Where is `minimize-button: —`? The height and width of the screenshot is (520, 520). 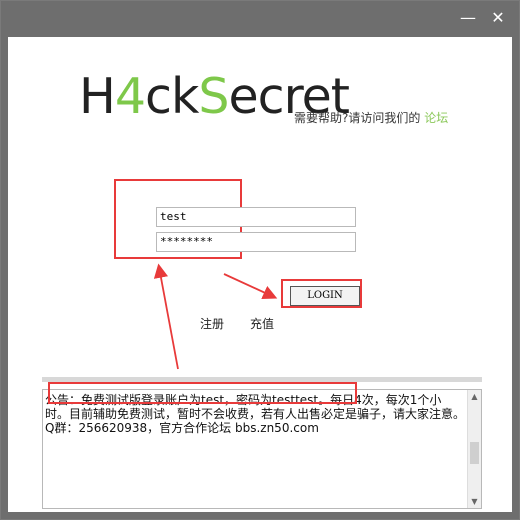 minimize-button: — is located at coordinates (468, 18).